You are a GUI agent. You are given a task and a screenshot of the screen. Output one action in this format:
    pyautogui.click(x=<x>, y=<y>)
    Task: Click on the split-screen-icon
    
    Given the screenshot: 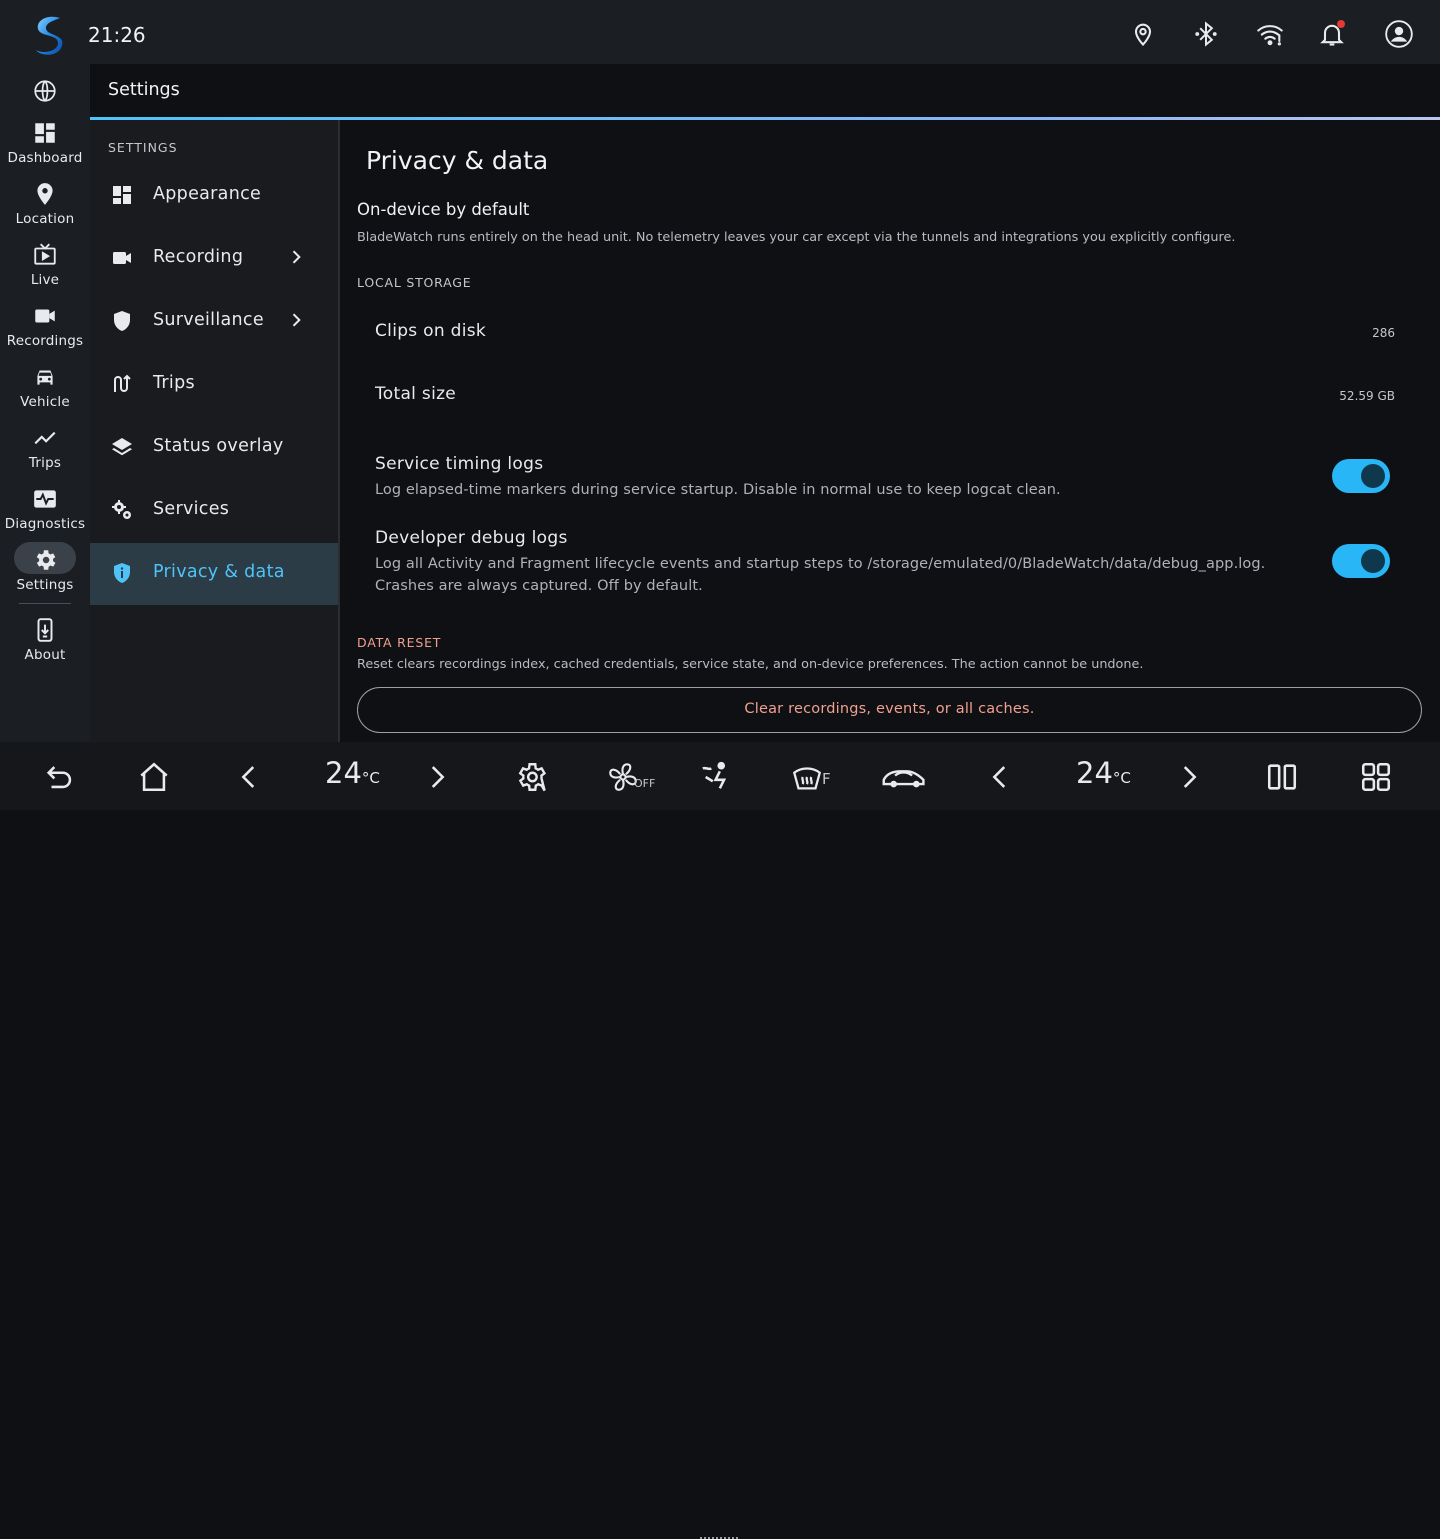 What is the action you would take?
    pyautogui.click(x=1282, y=777)
    